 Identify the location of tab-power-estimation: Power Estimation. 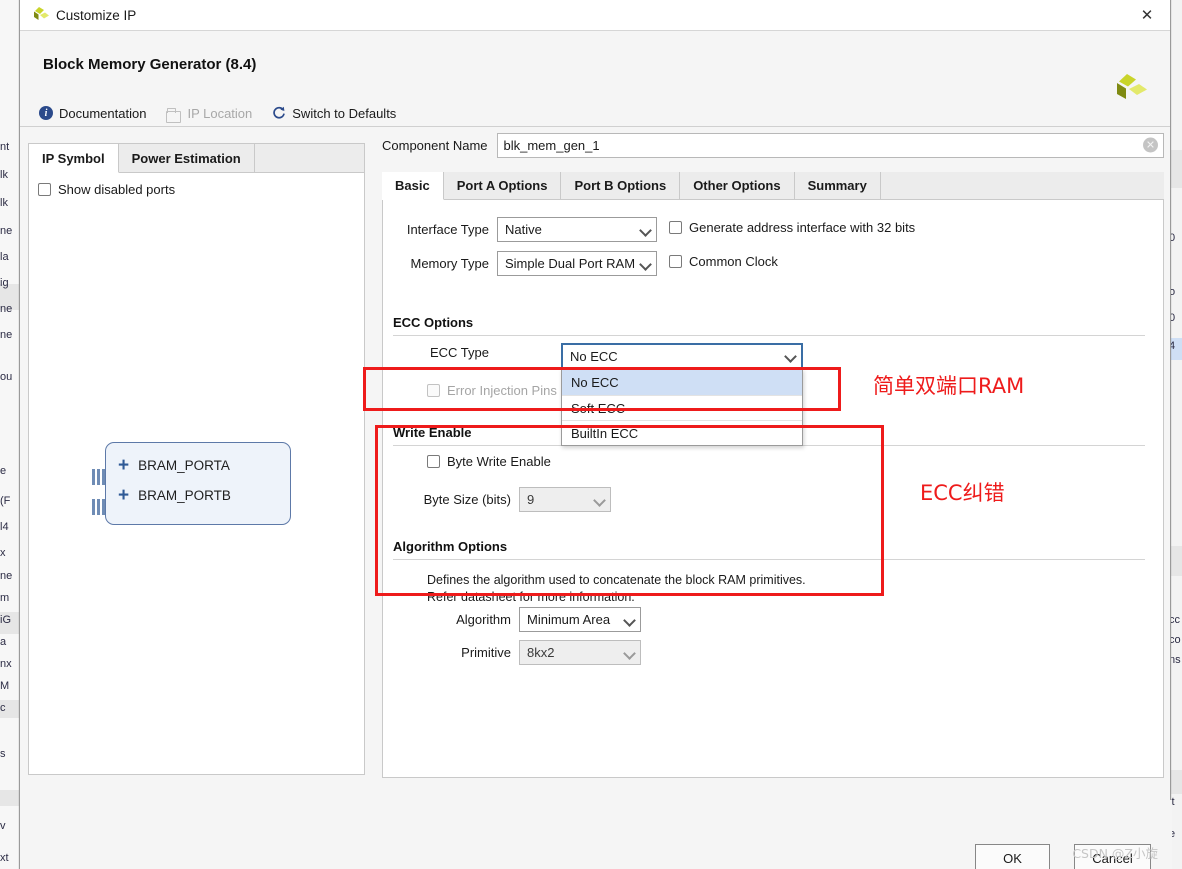
(187, 158).